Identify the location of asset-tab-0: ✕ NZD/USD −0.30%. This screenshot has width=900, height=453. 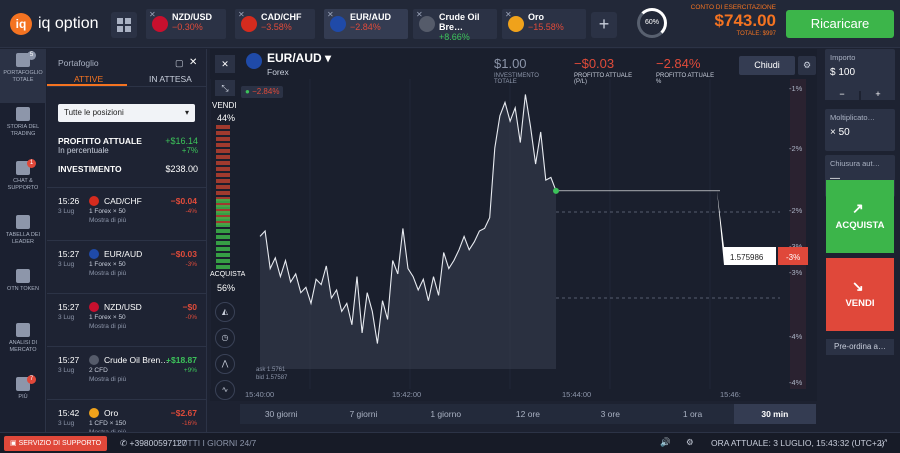
(186, 24).